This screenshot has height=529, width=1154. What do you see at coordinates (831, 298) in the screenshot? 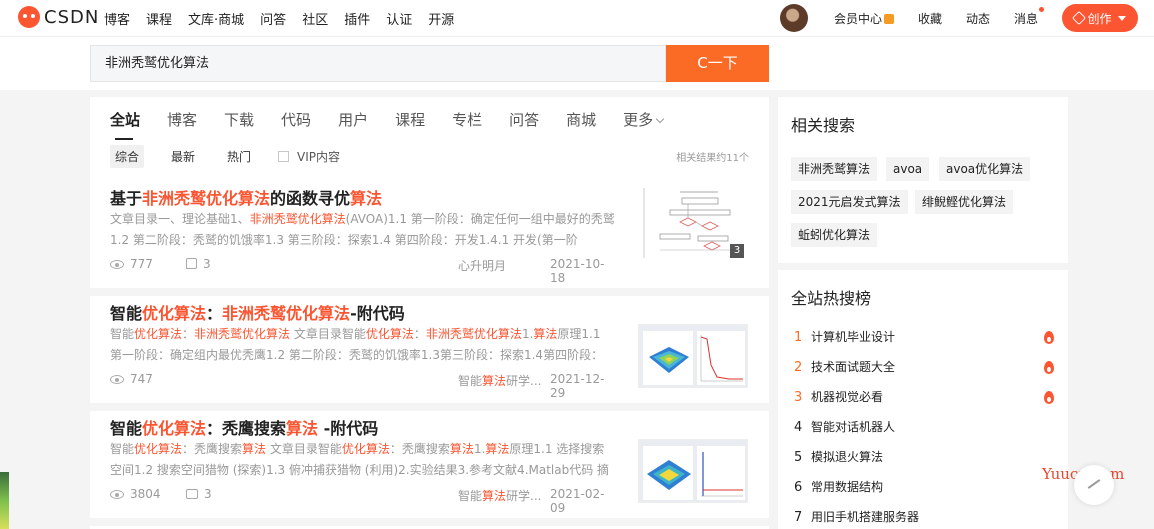
I see `hot-search-title: 全站热搜榜` at bounding box center [831, 298].